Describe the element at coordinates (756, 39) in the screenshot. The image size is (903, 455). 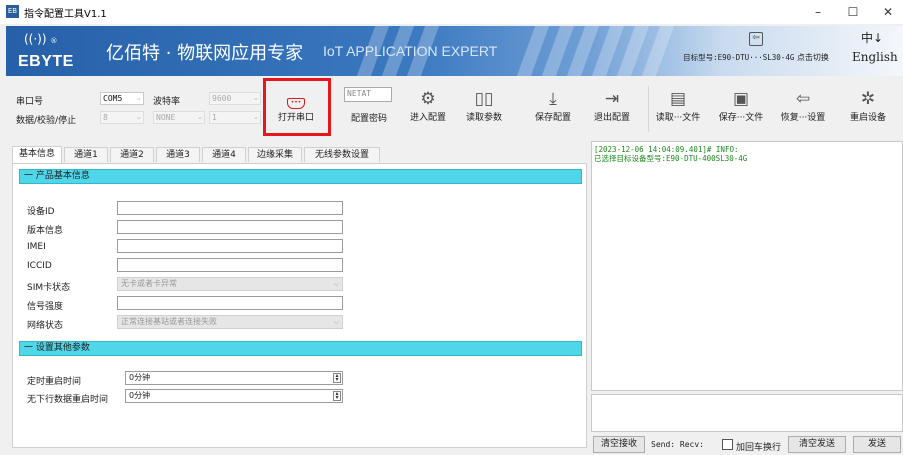
I see `model-switch-icon: ⇦` at that location.